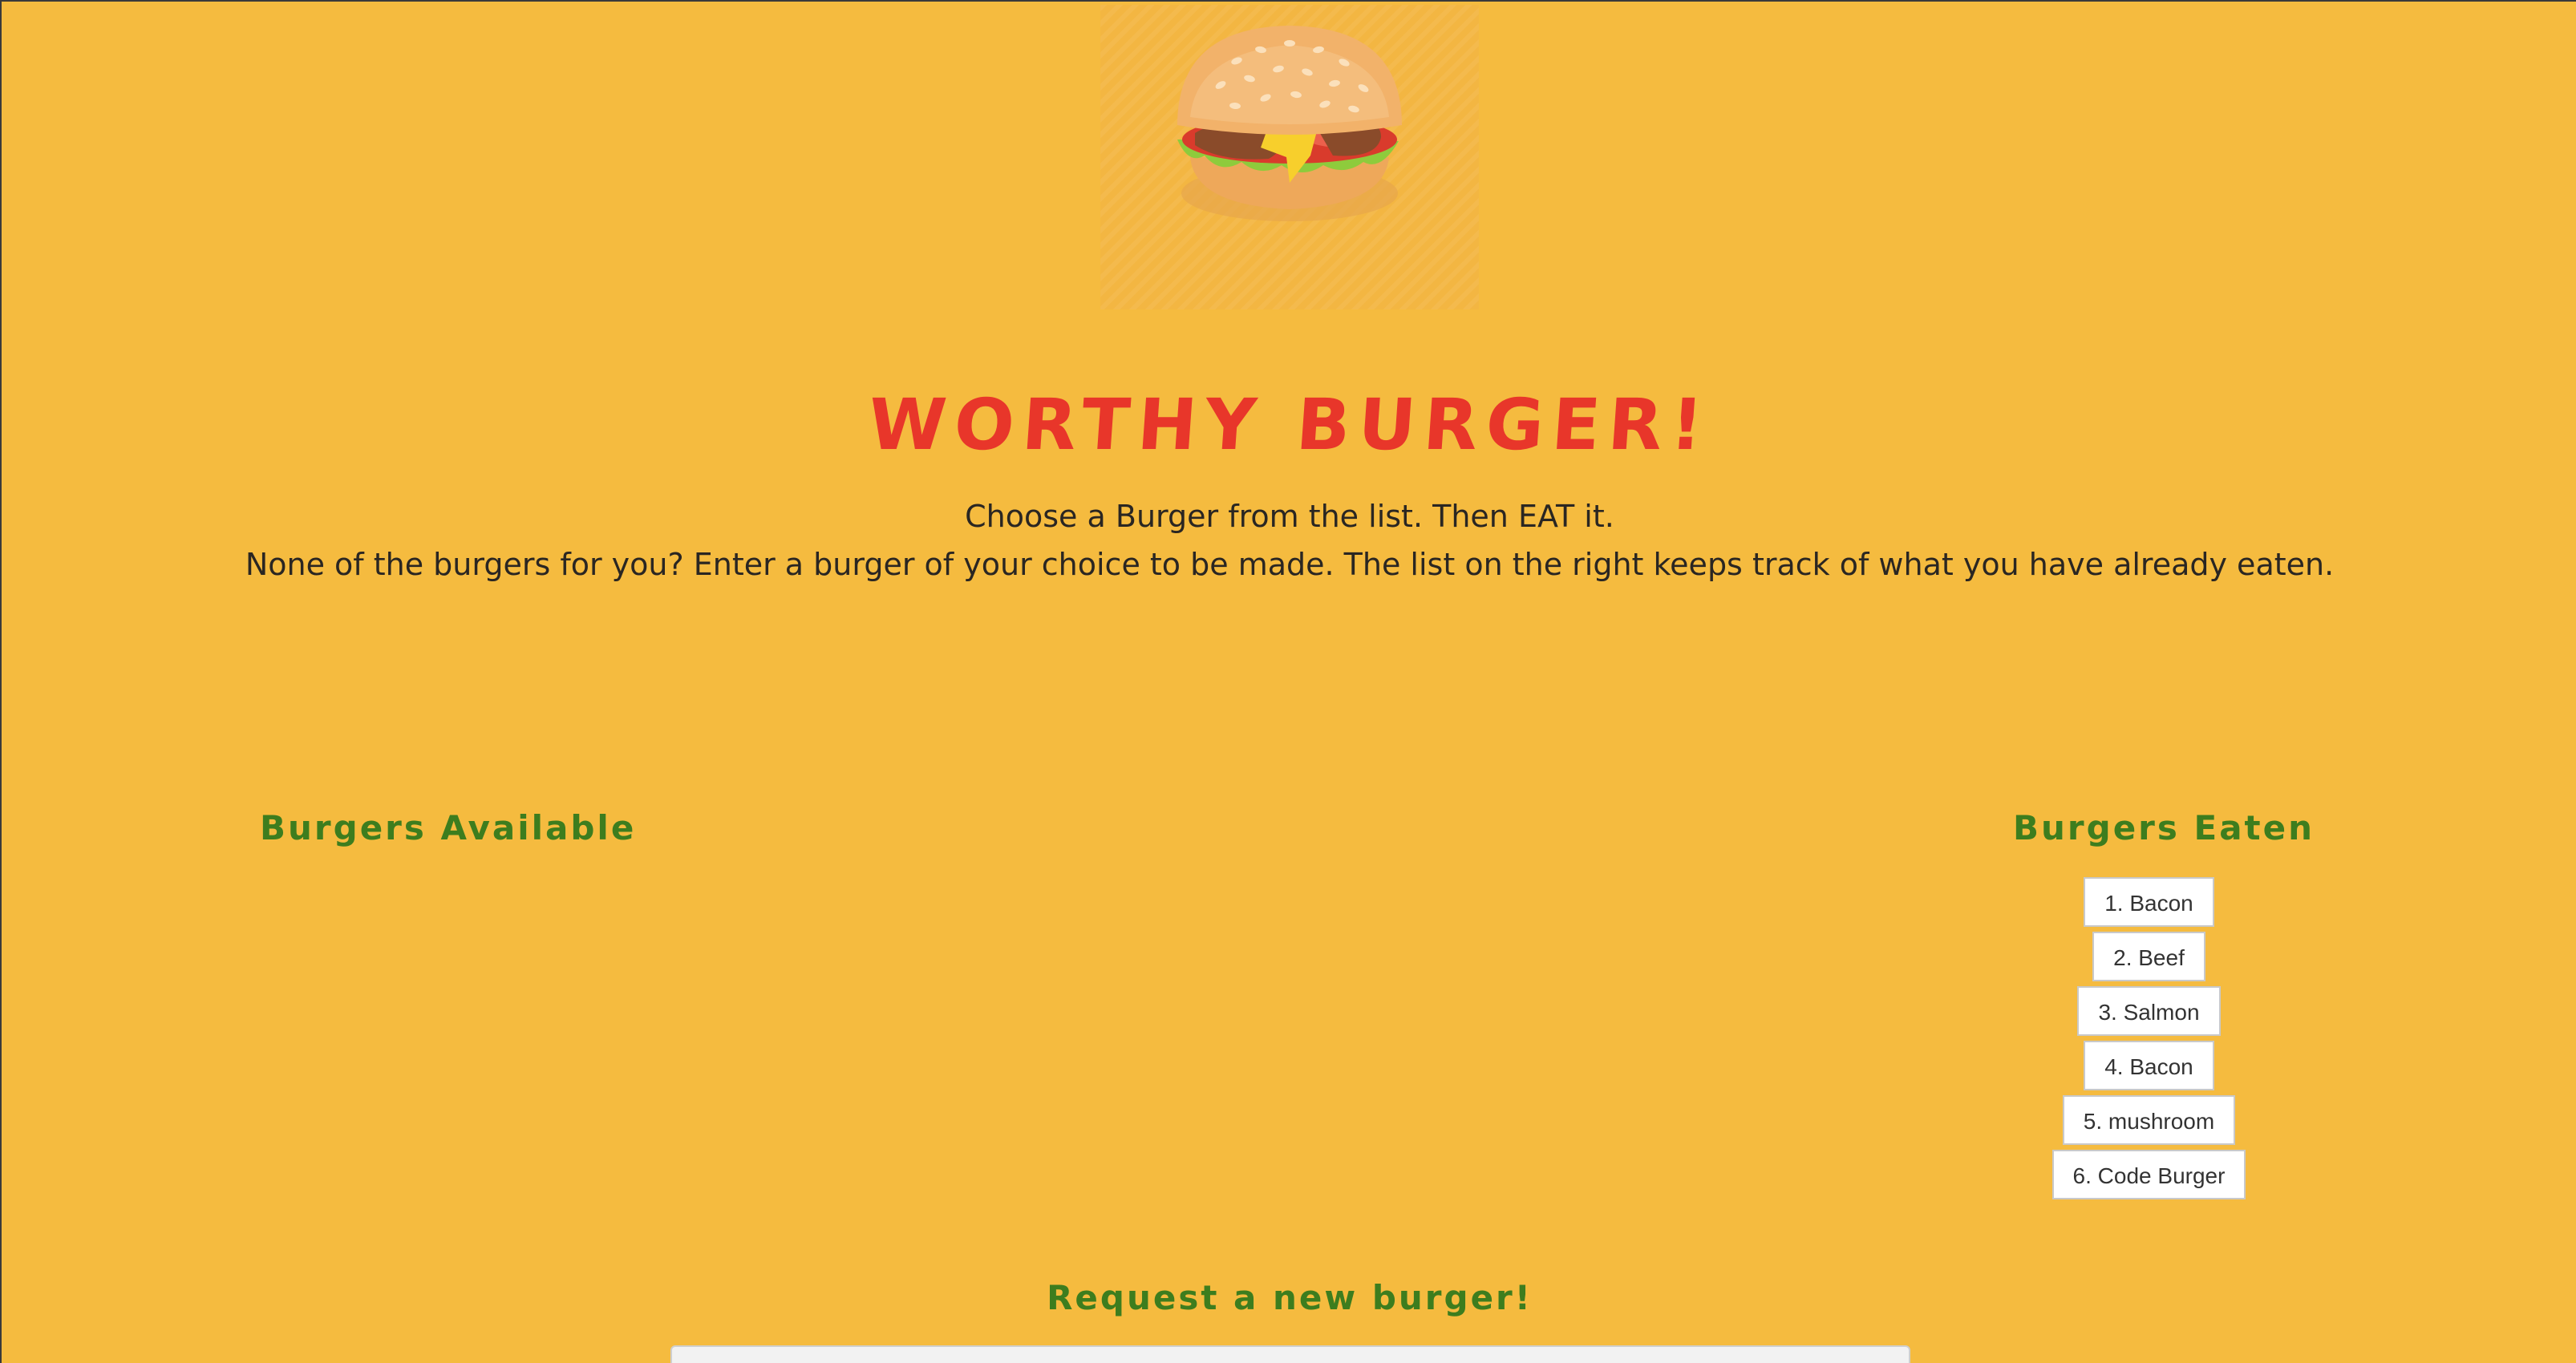  I want to click on page-title: WORTHY BURGER!, so click(1289, 424).